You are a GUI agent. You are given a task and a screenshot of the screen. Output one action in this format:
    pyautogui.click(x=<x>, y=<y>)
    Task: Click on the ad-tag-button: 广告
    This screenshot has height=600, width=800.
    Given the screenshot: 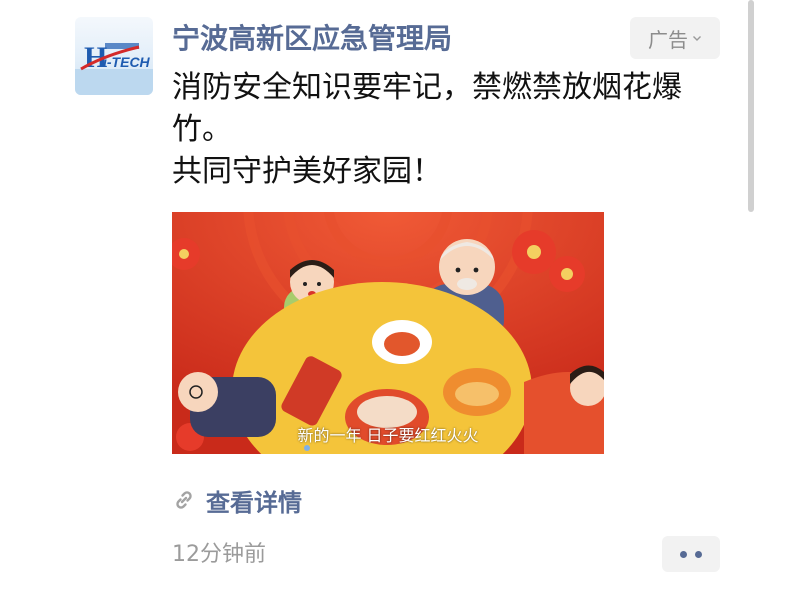 What is the action you would take?
    pyautogui.click(x=675, y=38)
    